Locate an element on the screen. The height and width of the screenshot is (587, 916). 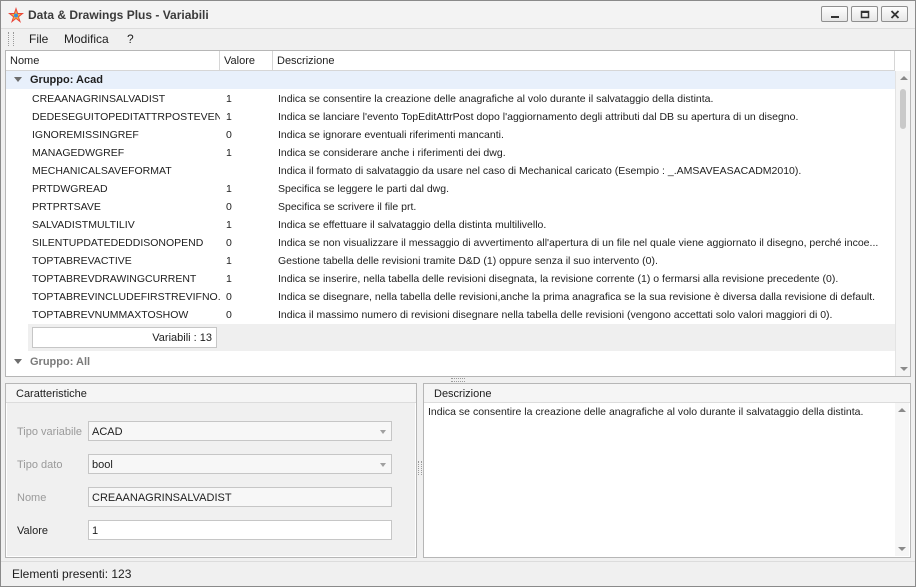
status-bar: Elementi presenti: 123 is located at coordinates (458, 573).